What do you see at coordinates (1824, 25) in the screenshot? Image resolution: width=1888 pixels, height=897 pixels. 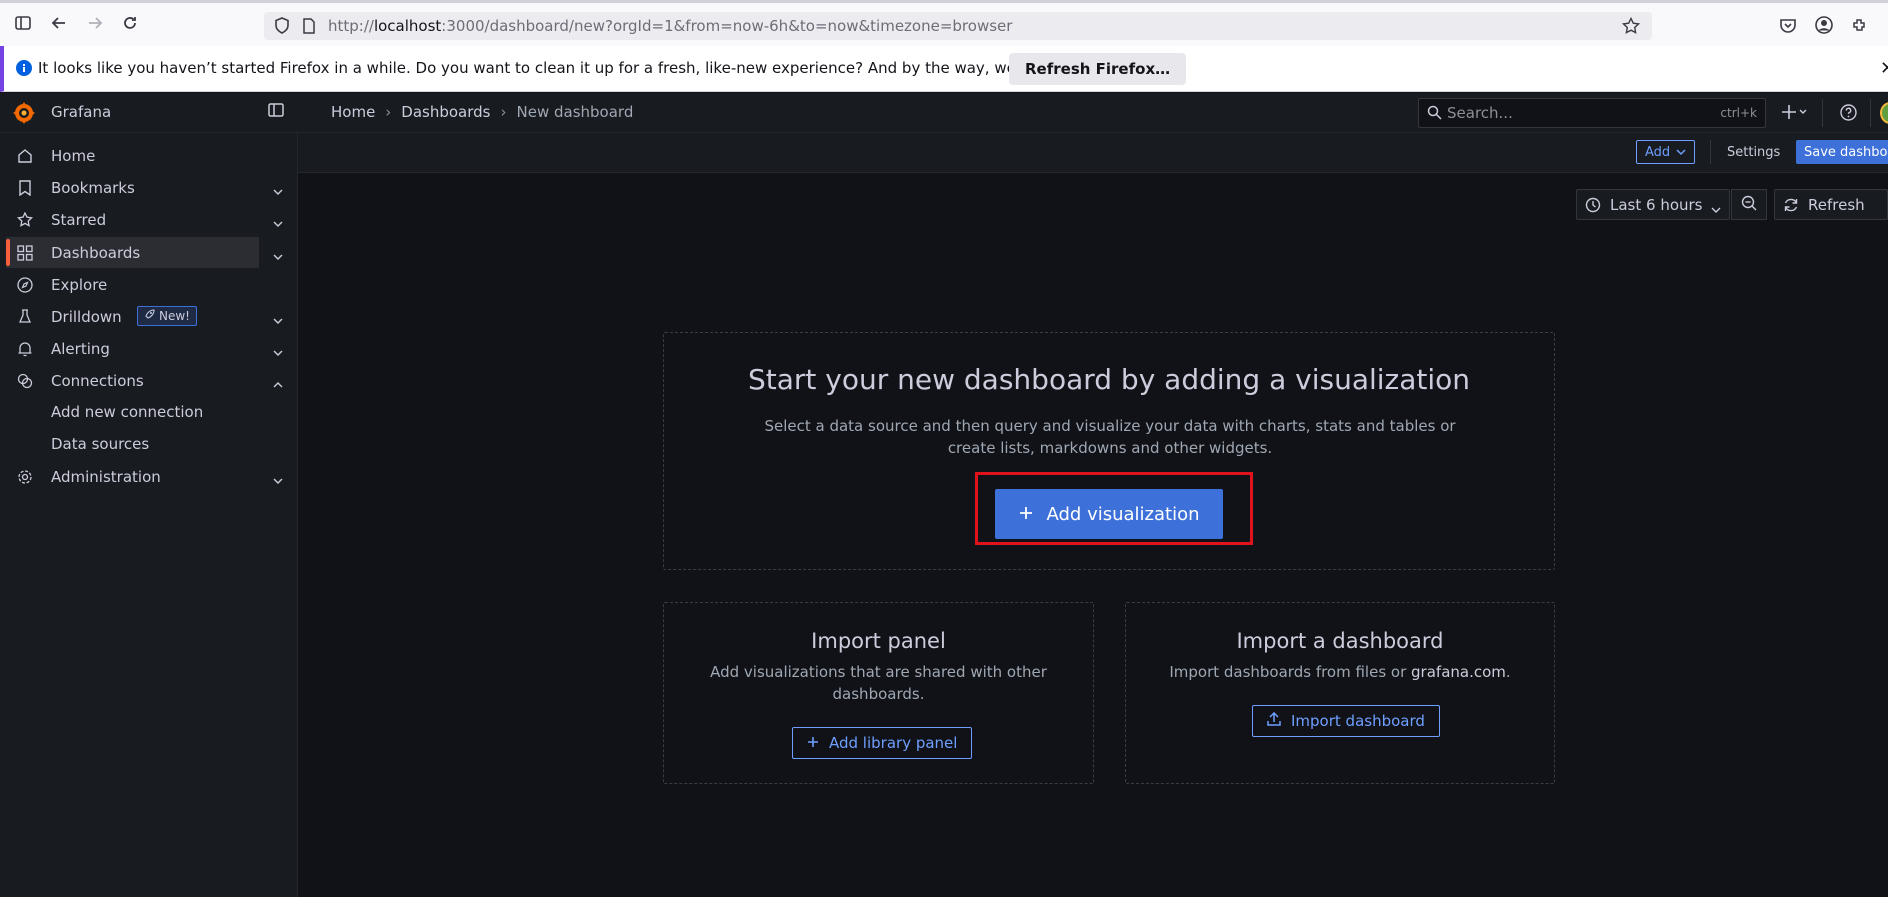 I see `account-icon` at bounding box center [1824, 25].